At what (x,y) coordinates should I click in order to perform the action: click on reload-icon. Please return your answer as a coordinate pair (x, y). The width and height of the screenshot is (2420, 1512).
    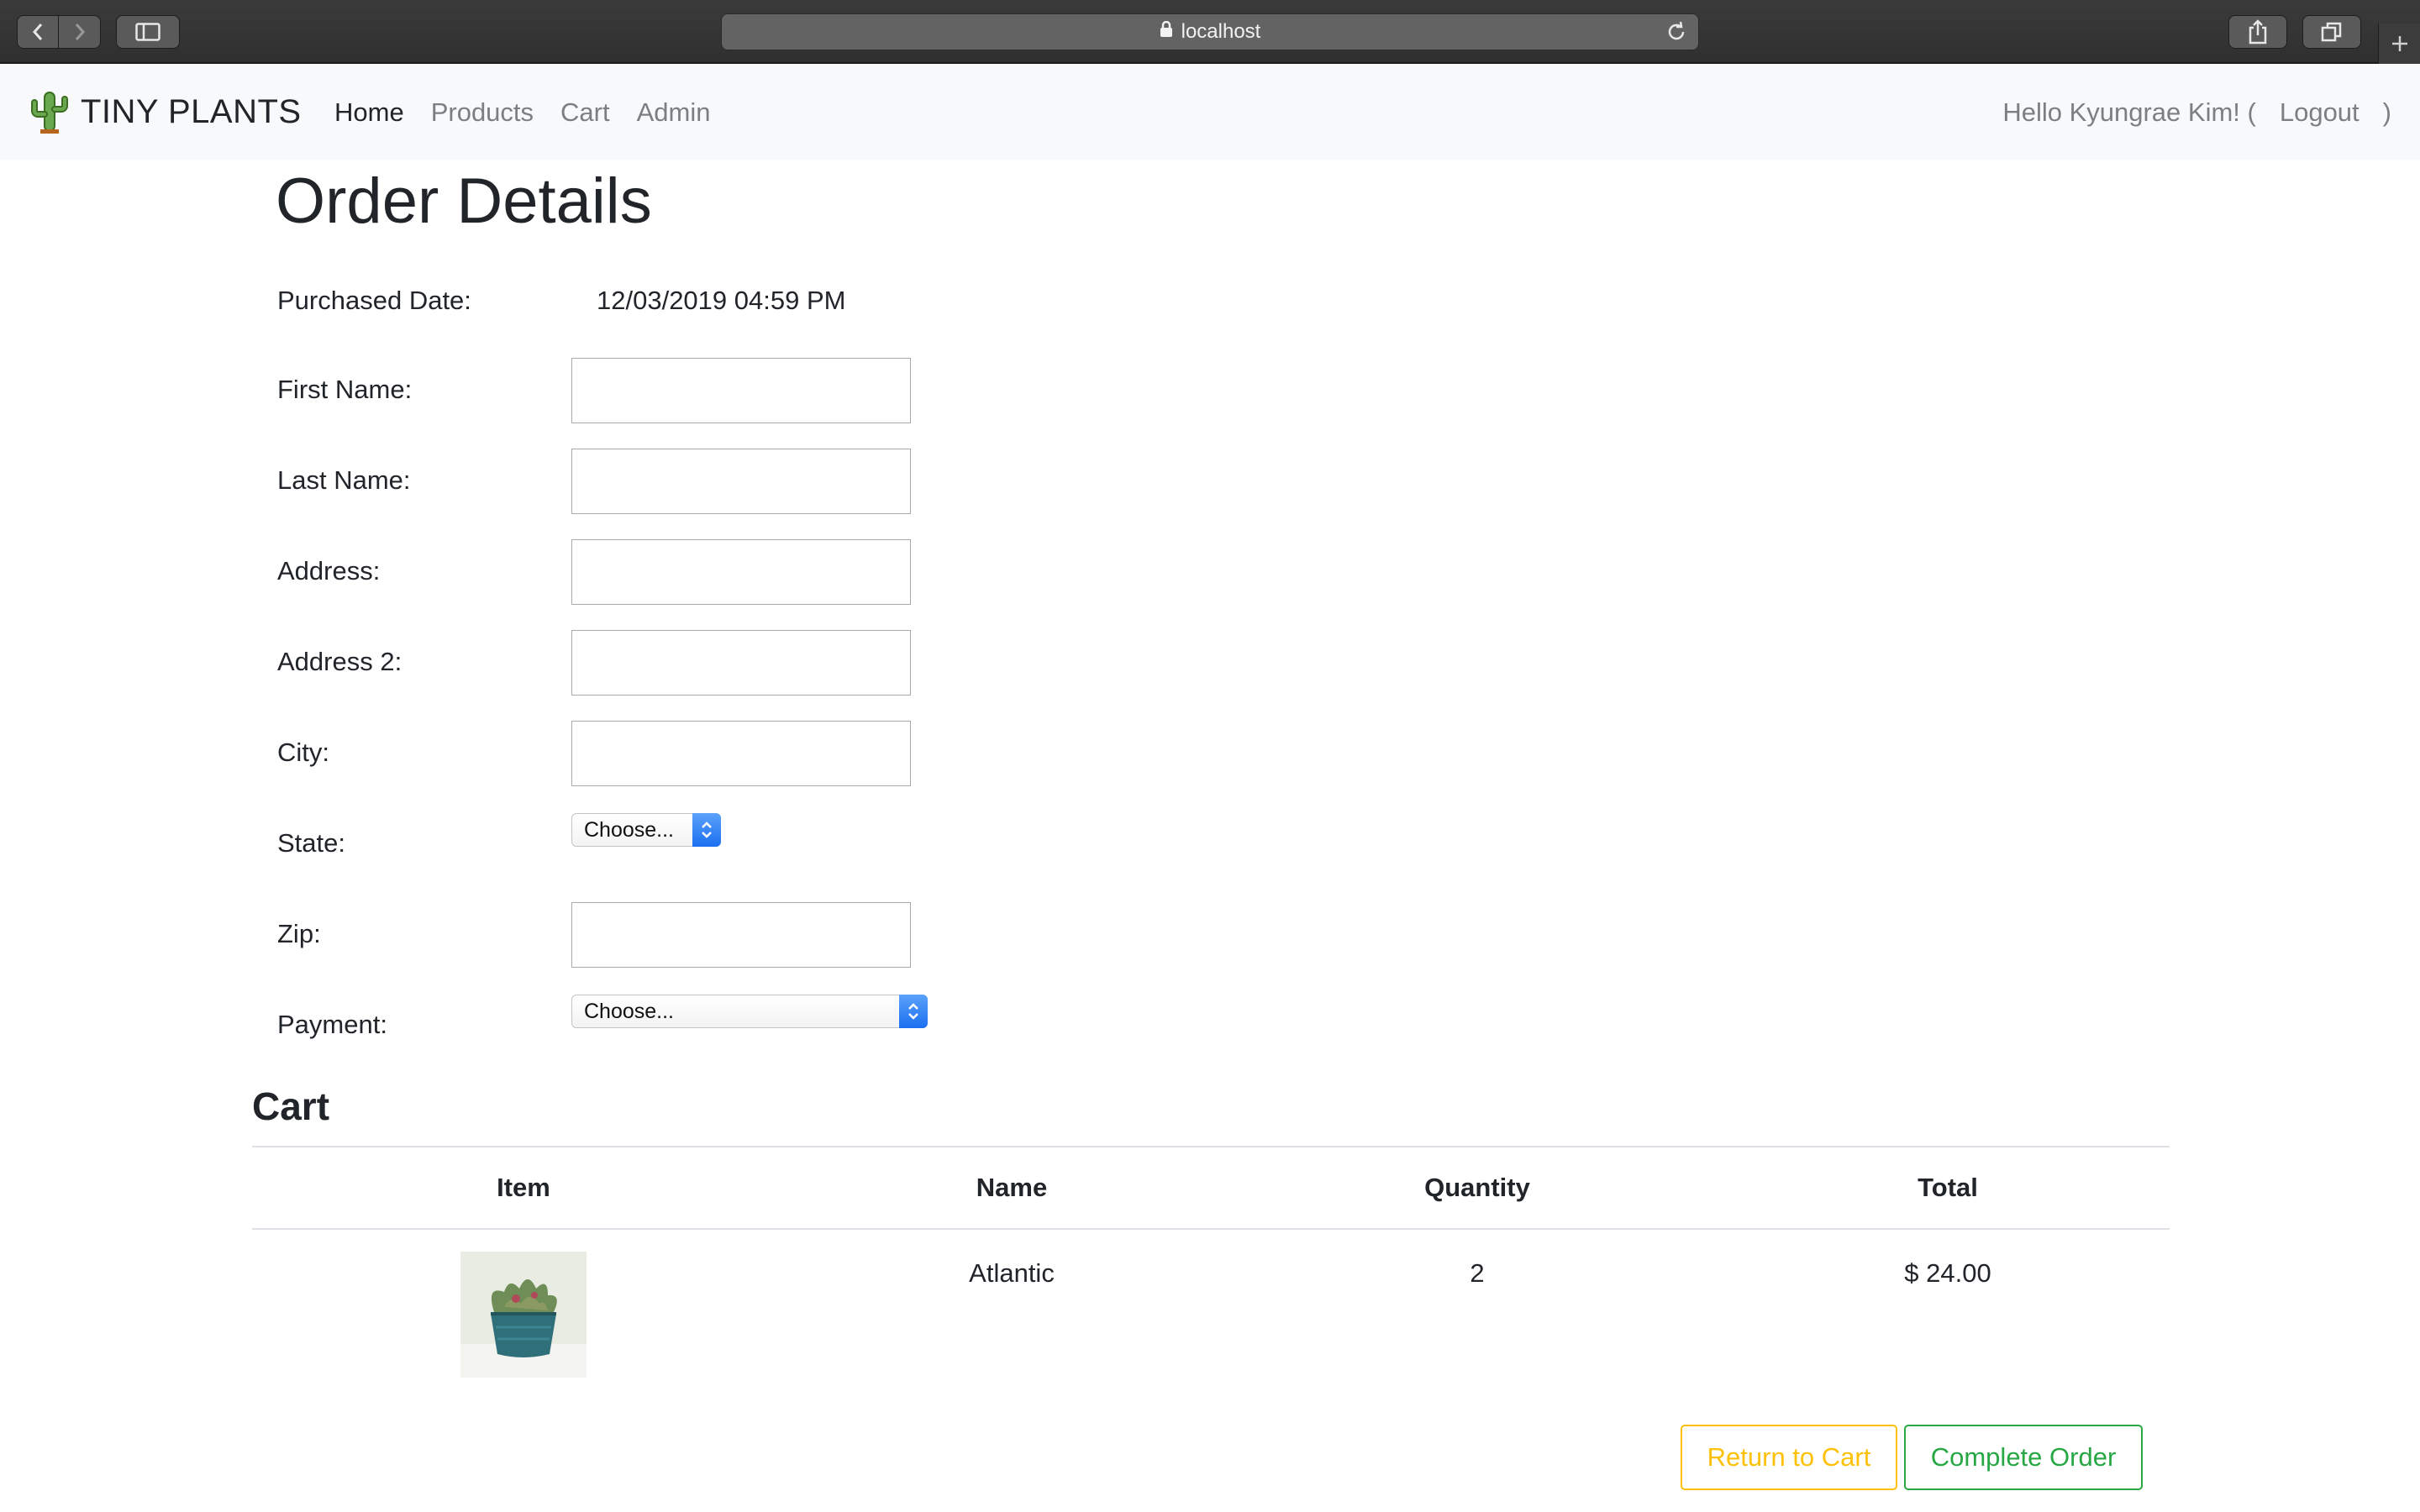
    Looking at the image, I should click on (1677, 34).